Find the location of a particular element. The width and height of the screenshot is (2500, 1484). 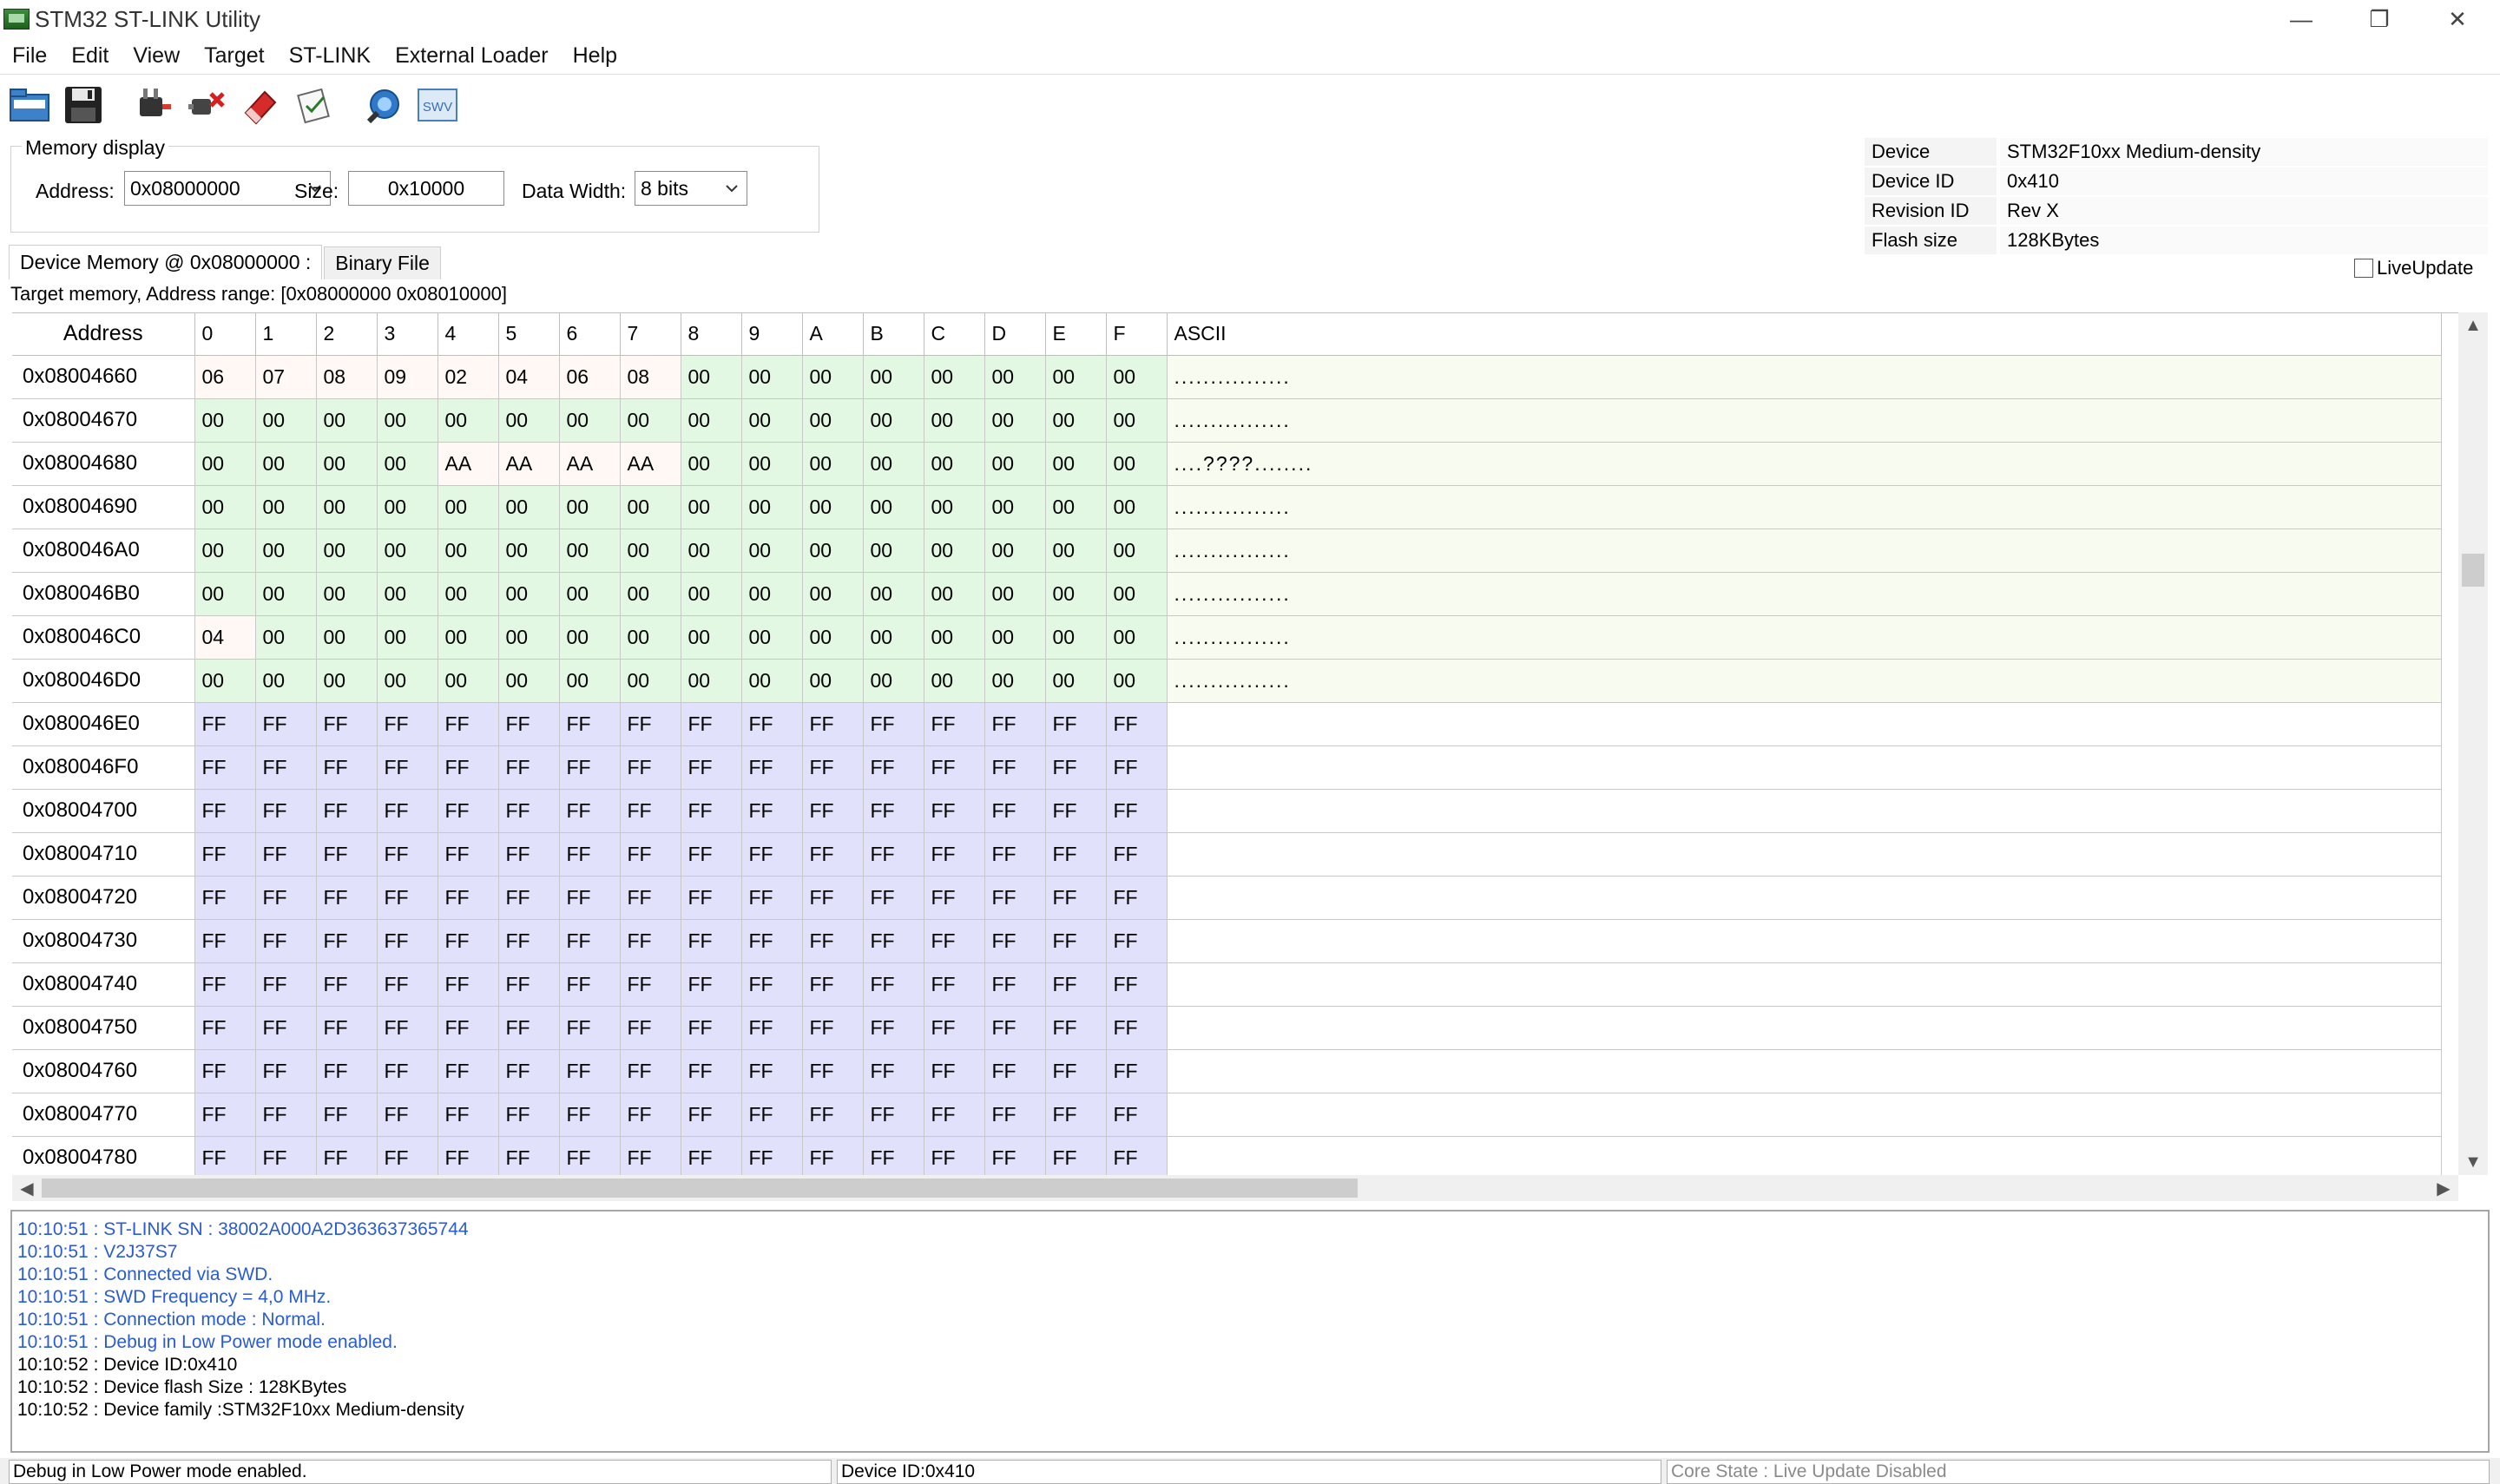

scroll-left-icon: ◀ is located at coordinates (27, 1188).